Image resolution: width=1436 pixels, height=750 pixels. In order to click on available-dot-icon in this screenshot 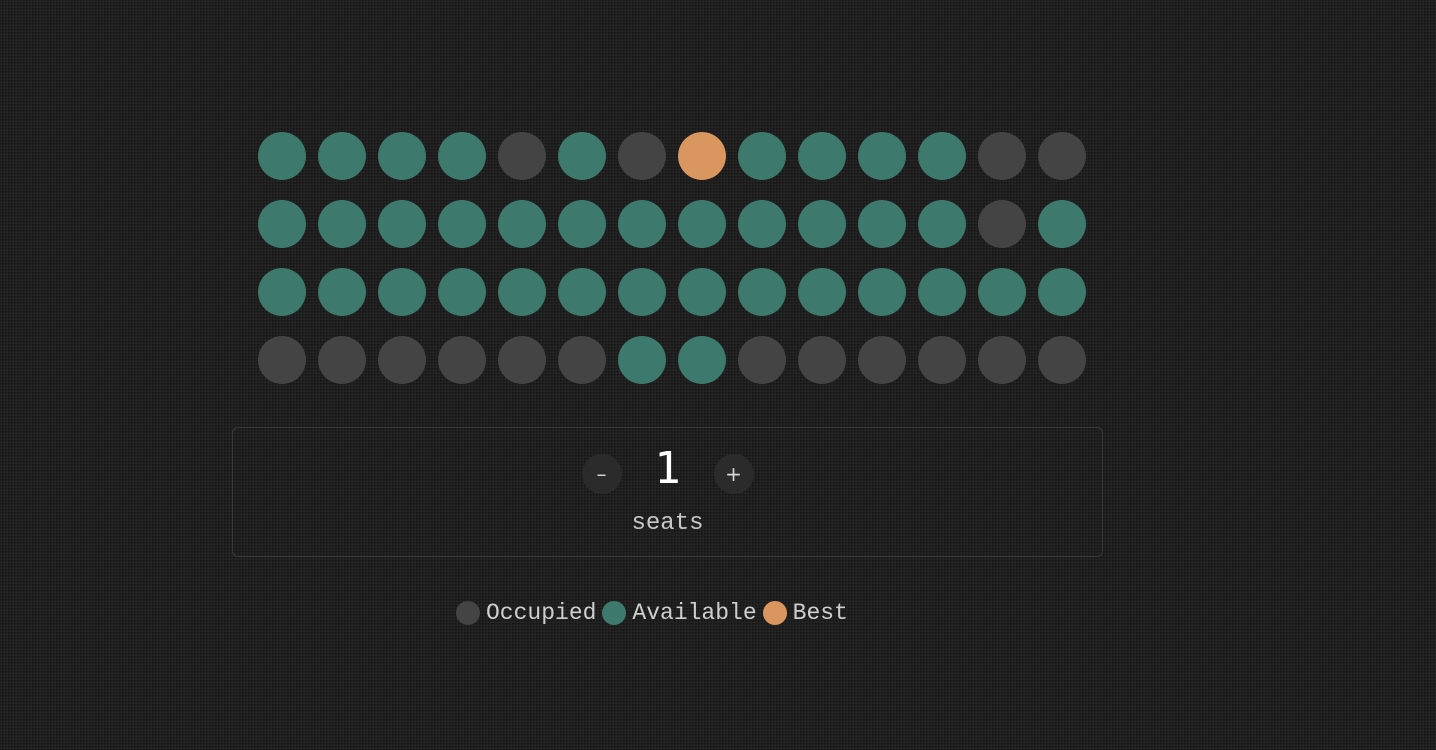, I will do `click(614, 613)`.